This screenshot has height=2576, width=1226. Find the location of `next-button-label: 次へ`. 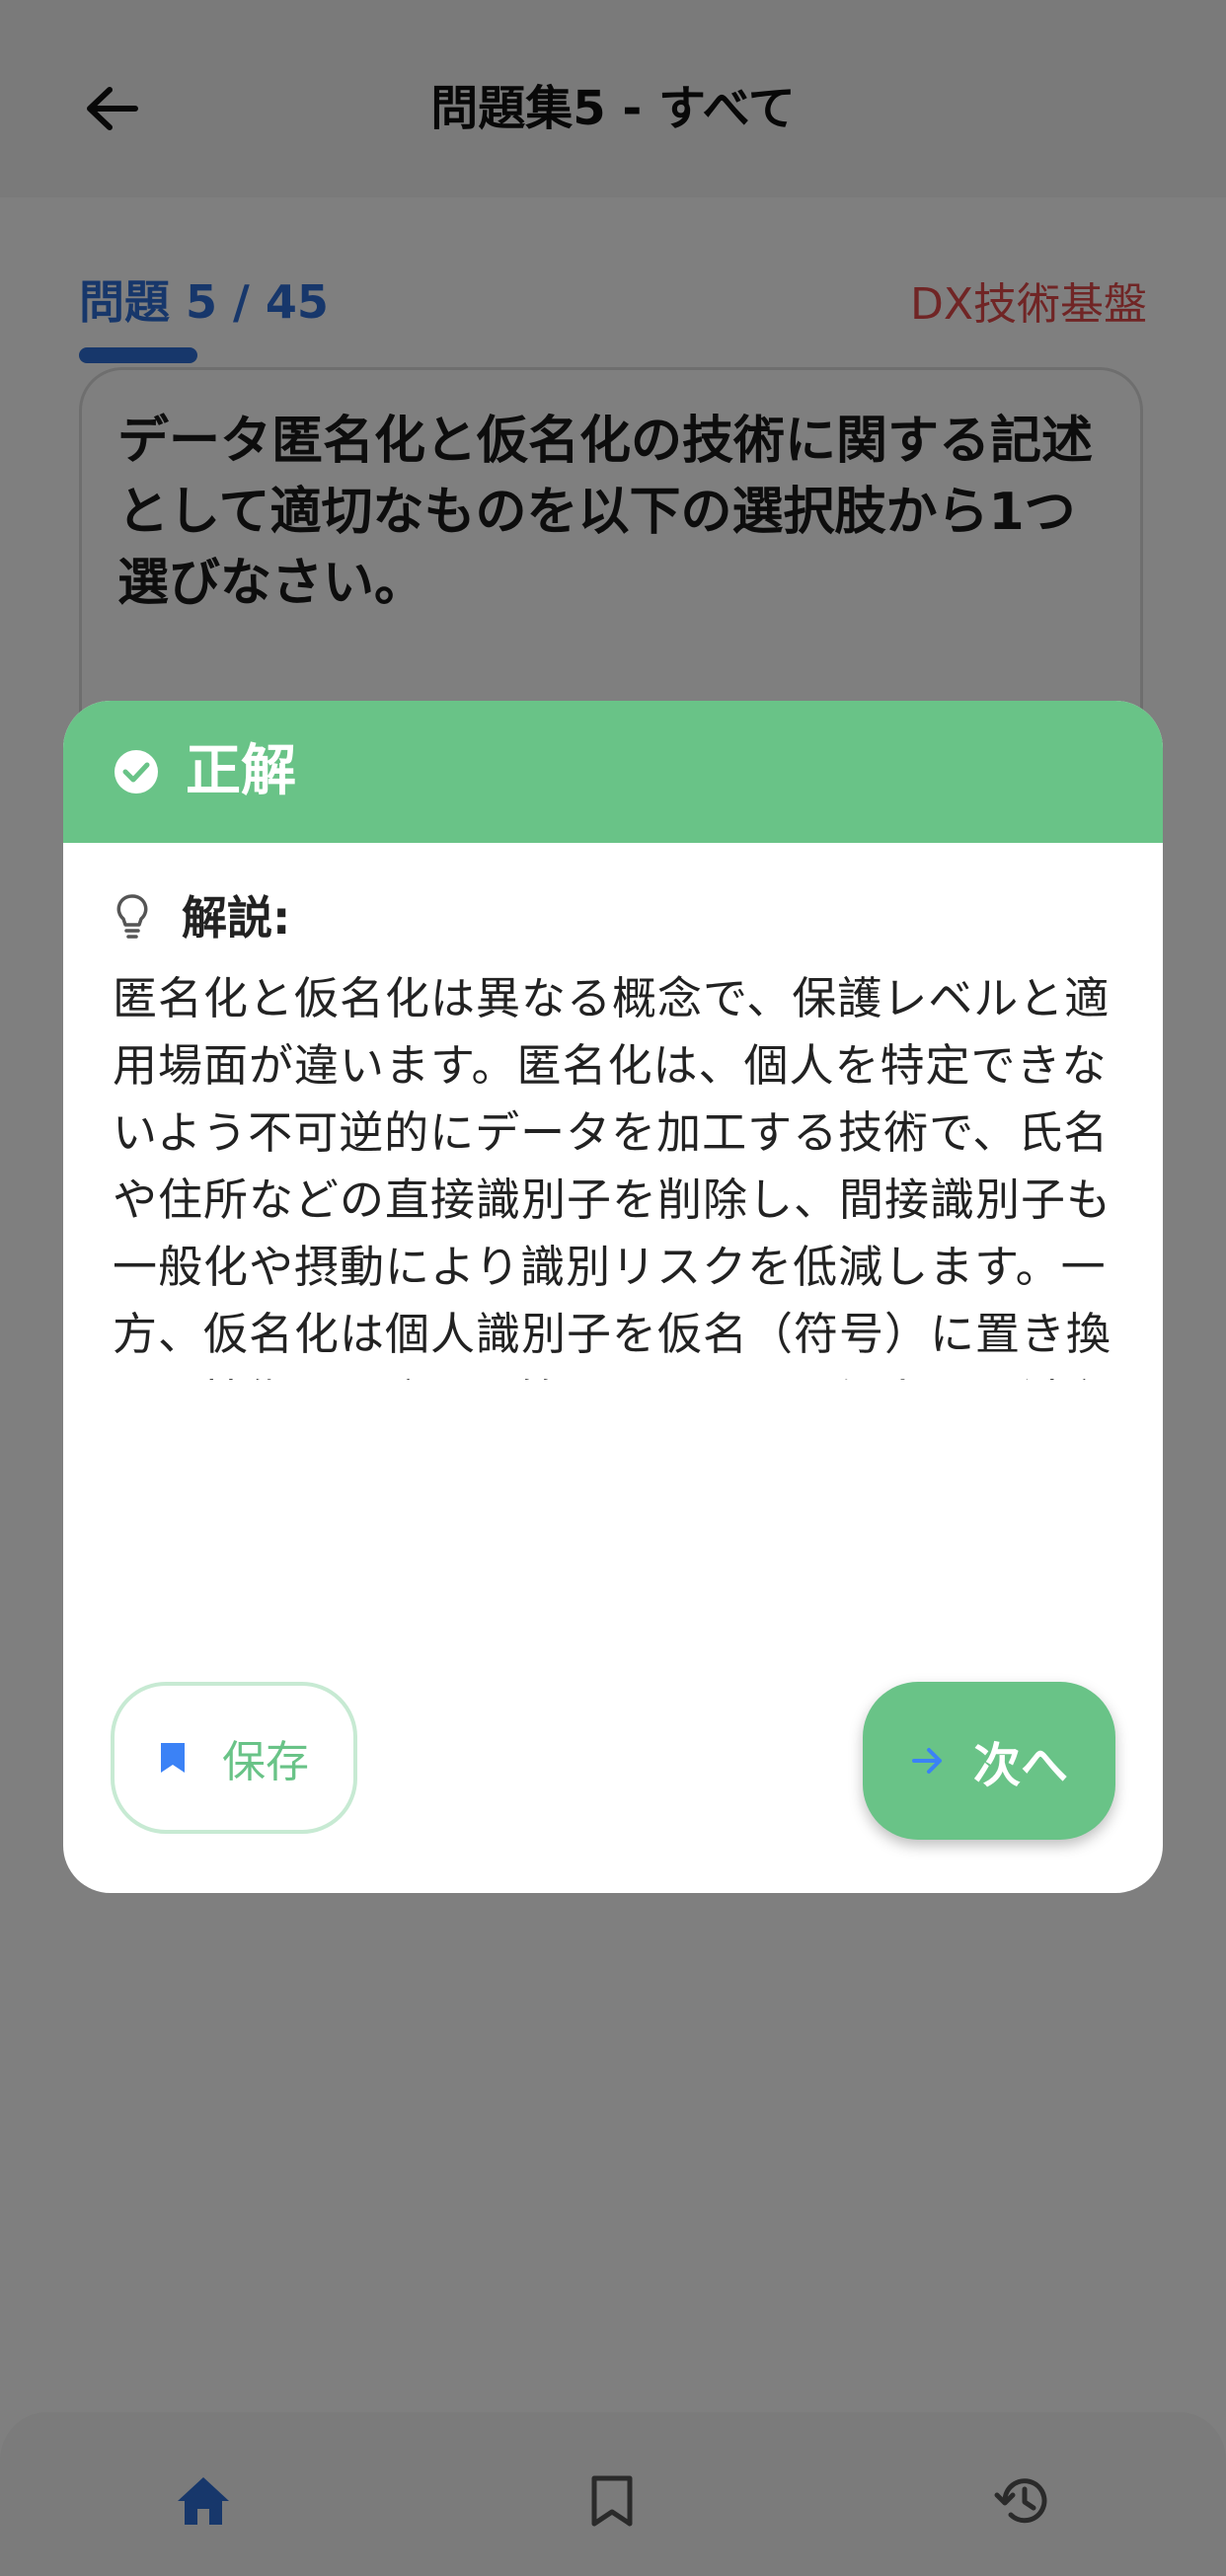

next-button-label: 次へ is located at coordinates (1020, 1765).